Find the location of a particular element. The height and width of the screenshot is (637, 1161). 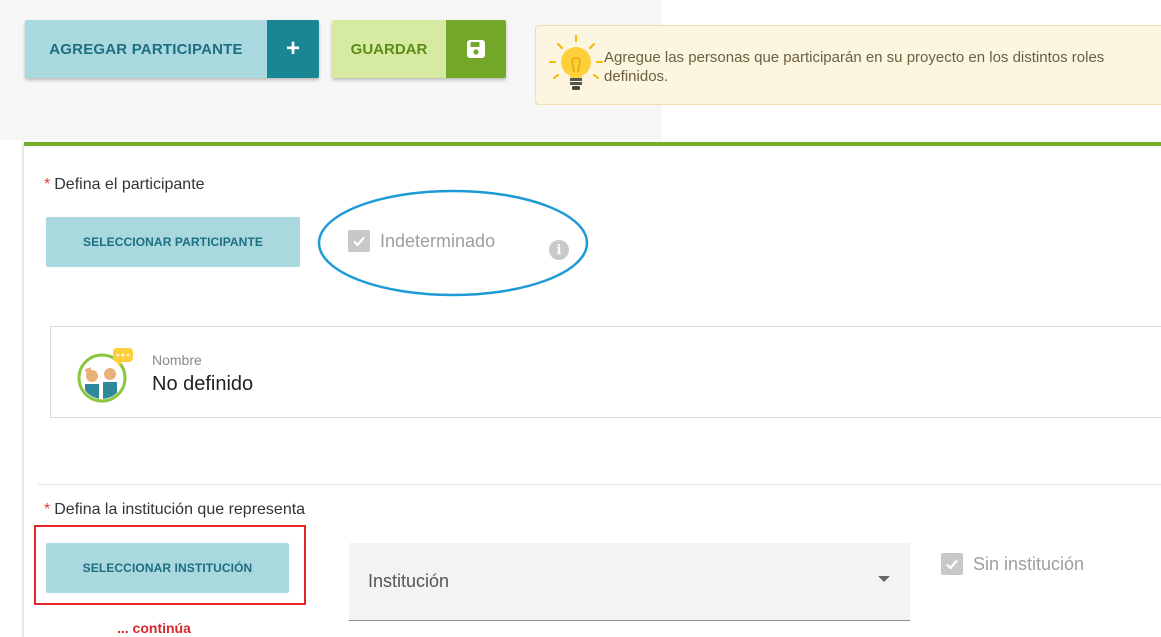

name-label: Nombre is located at coordinates (177, 360).